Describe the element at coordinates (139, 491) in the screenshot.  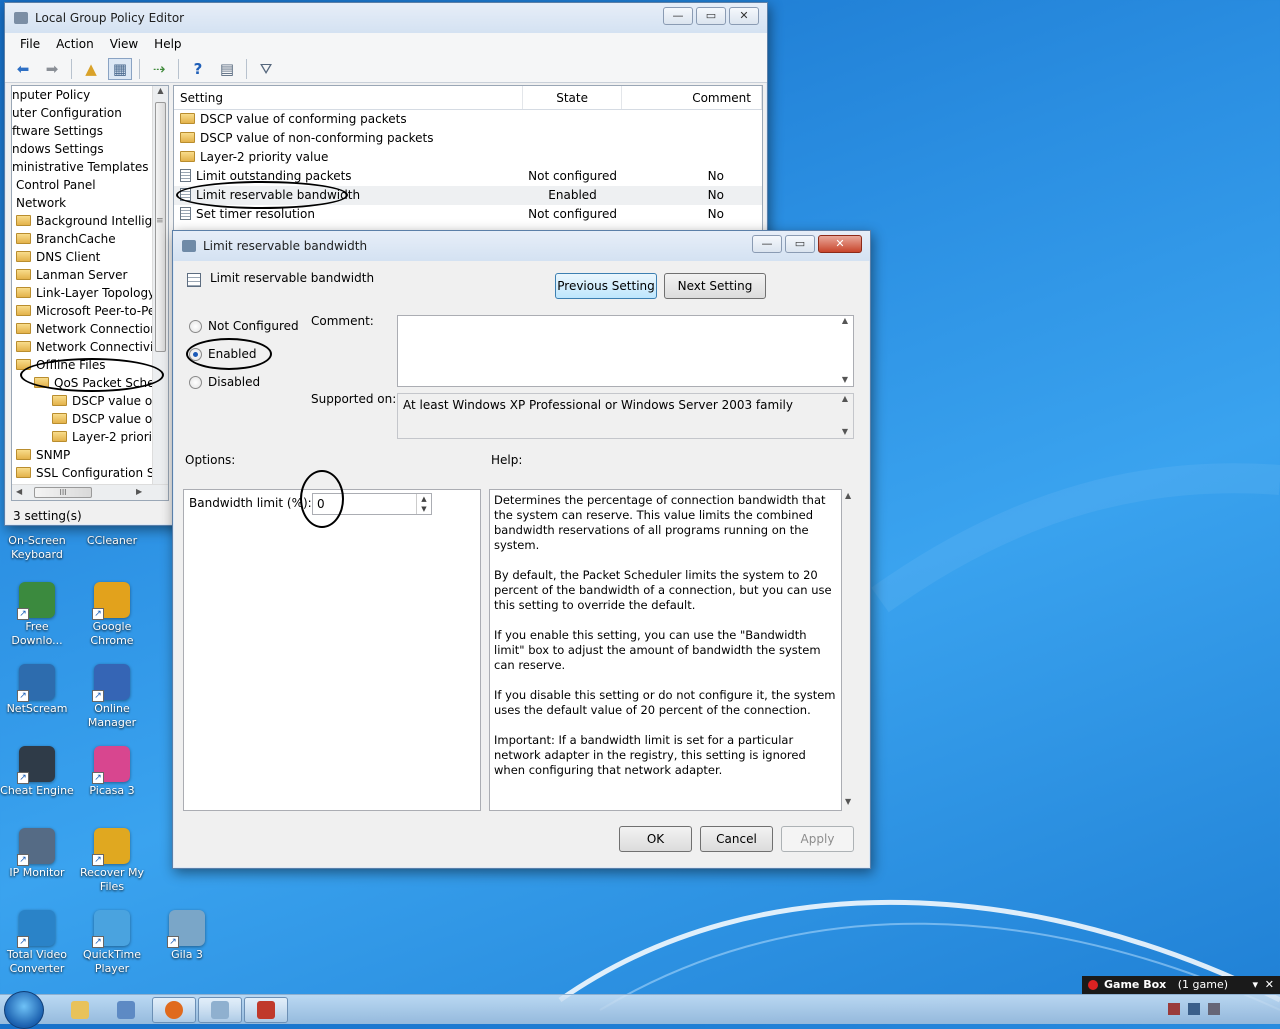
I see `scroll-right-arrow-icon: ▶` at that location.